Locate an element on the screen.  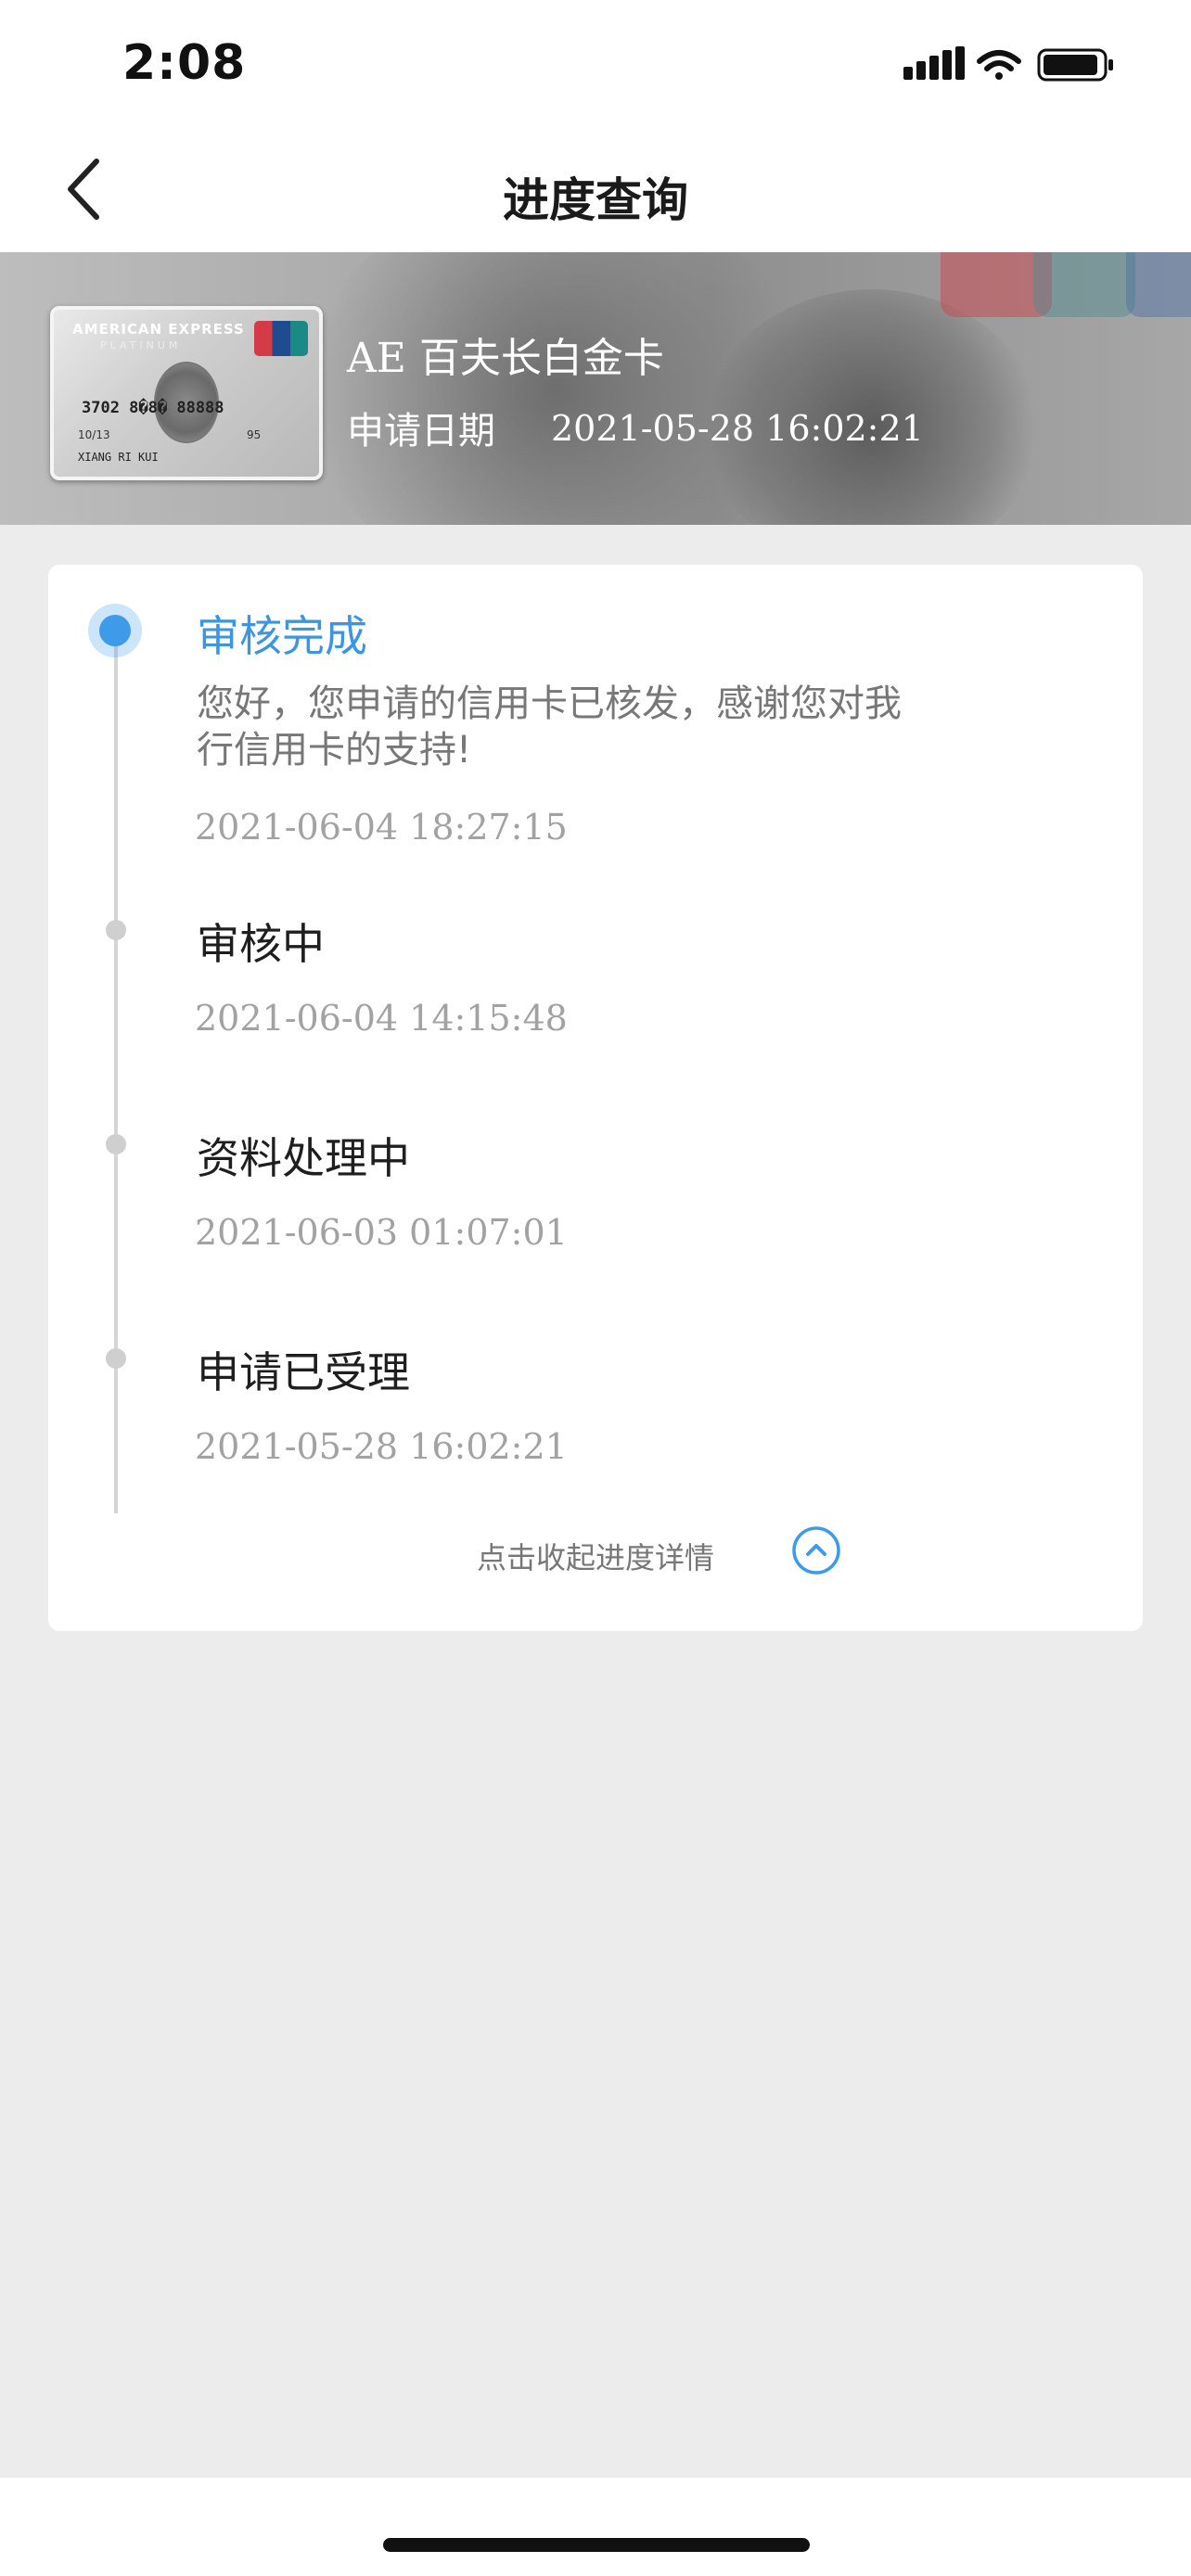
card-name: AE 百夫长白金卡 is located at coordinates (505, 358).